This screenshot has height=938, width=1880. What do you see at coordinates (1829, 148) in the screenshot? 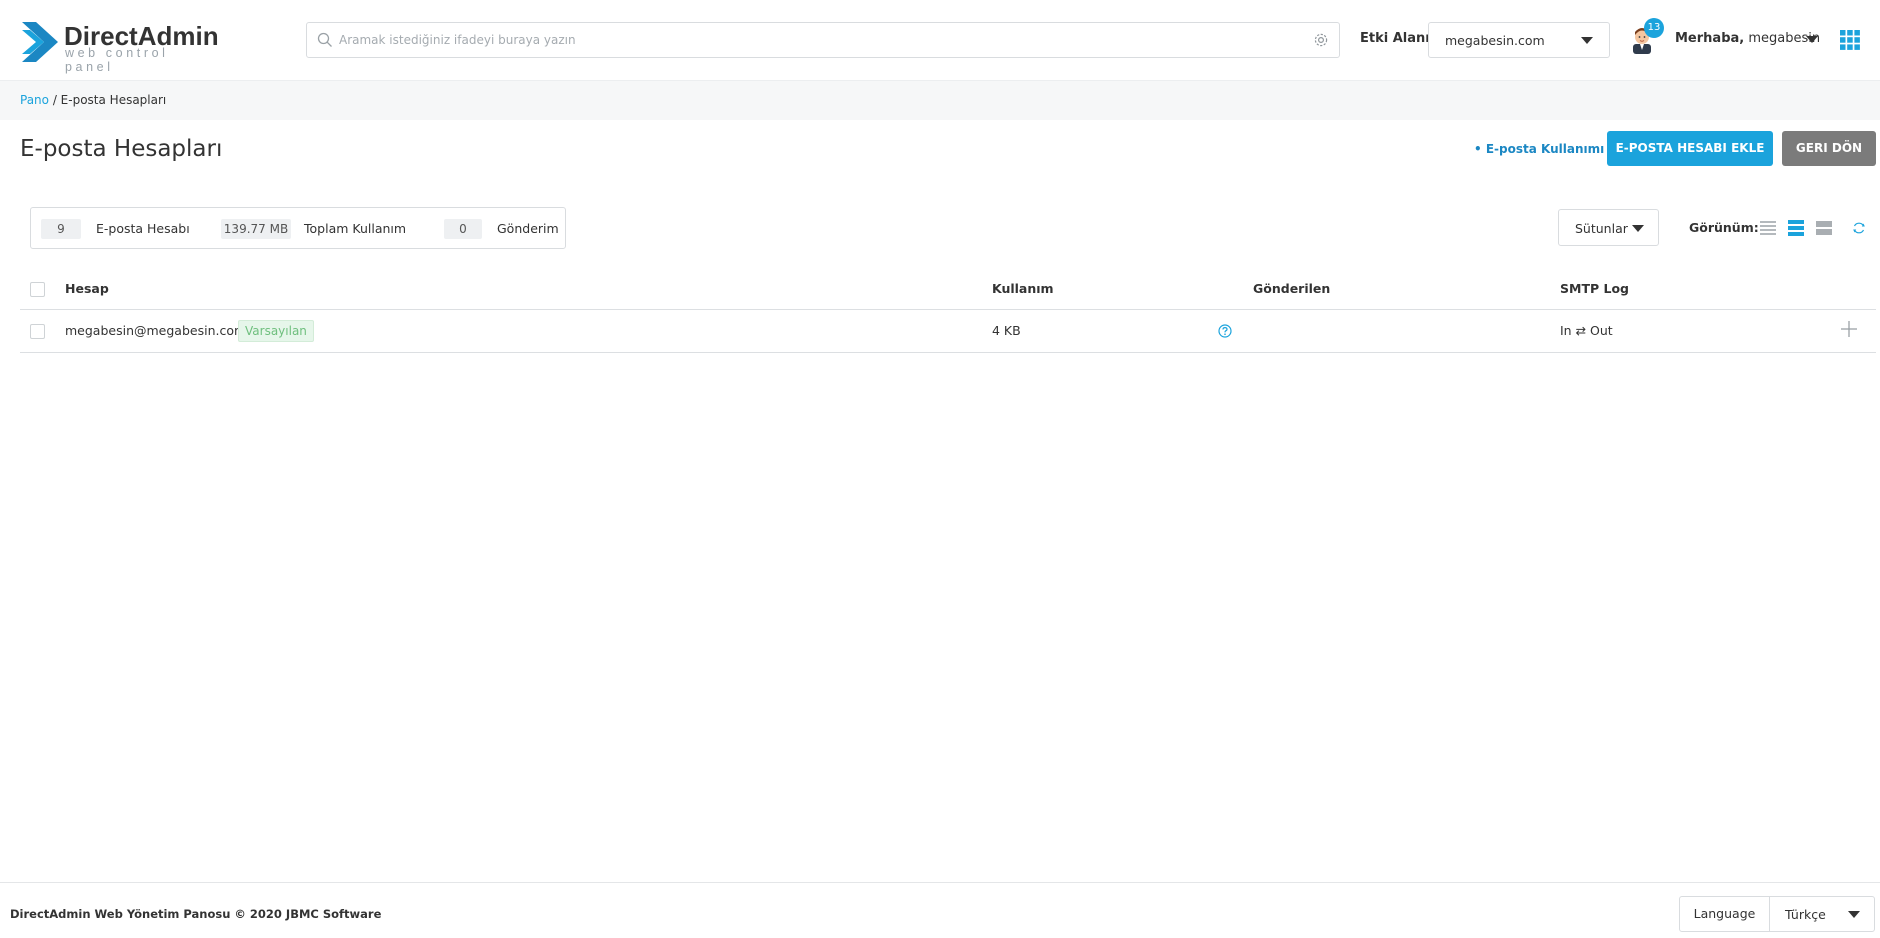
I see `back-button: GERI DÖN` at bounding box center [1829, 148].